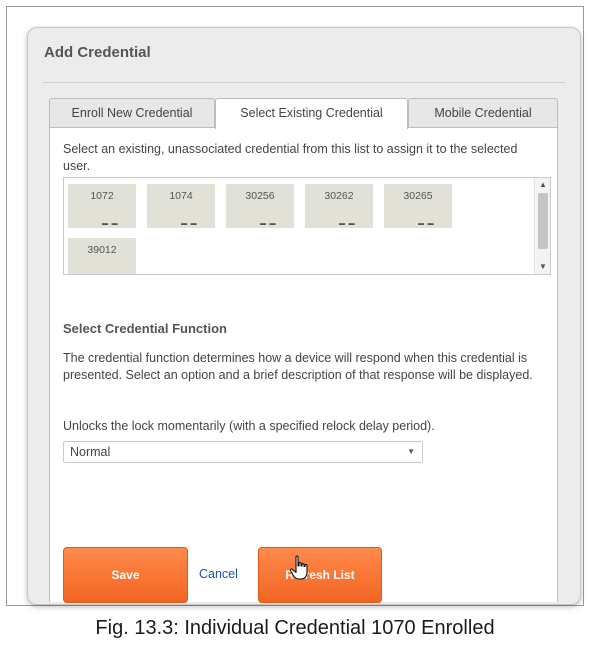 This screenshot has height=652, width=590. Describe the element at coordinates (543, 221) in the screenshot. I see `scroll-thumb` at that location.